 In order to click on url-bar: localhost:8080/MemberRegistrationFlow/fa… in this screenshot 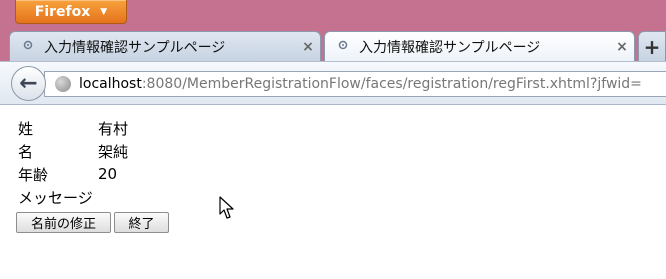, I will do `click(355, 84)`.